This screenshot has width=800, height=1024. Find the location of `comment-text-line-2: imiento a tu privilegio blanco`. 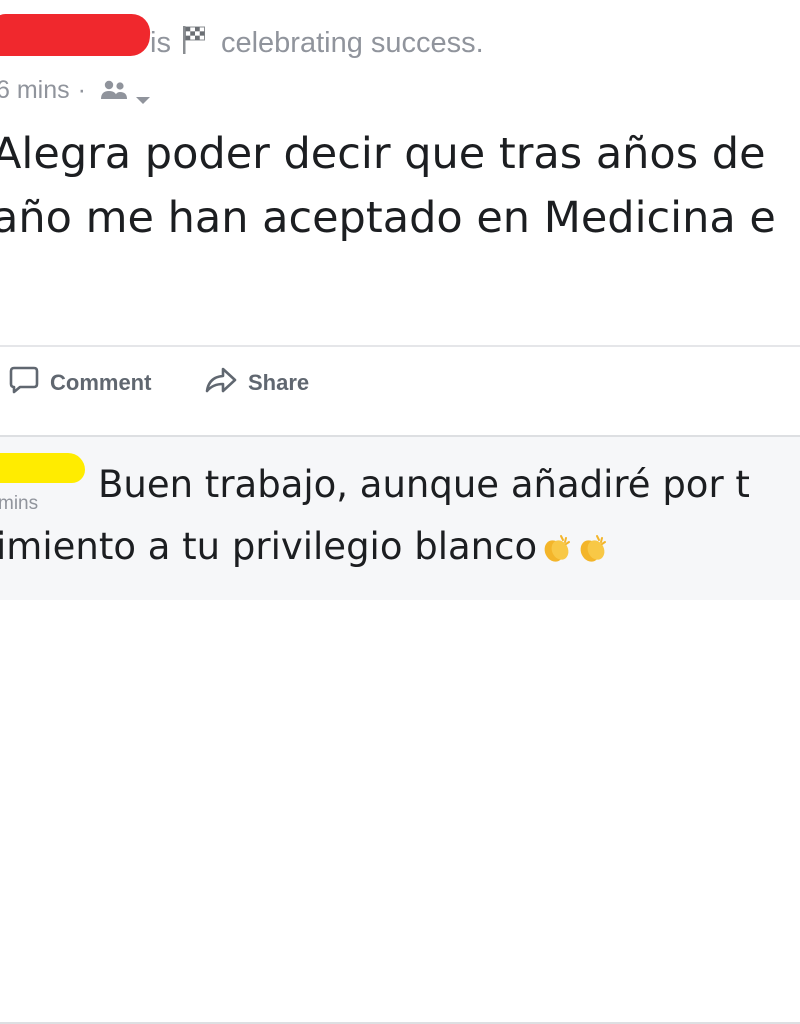

comment-text-line-2: imiento a tu privilegio blanco is located at coordinates (304, 546).